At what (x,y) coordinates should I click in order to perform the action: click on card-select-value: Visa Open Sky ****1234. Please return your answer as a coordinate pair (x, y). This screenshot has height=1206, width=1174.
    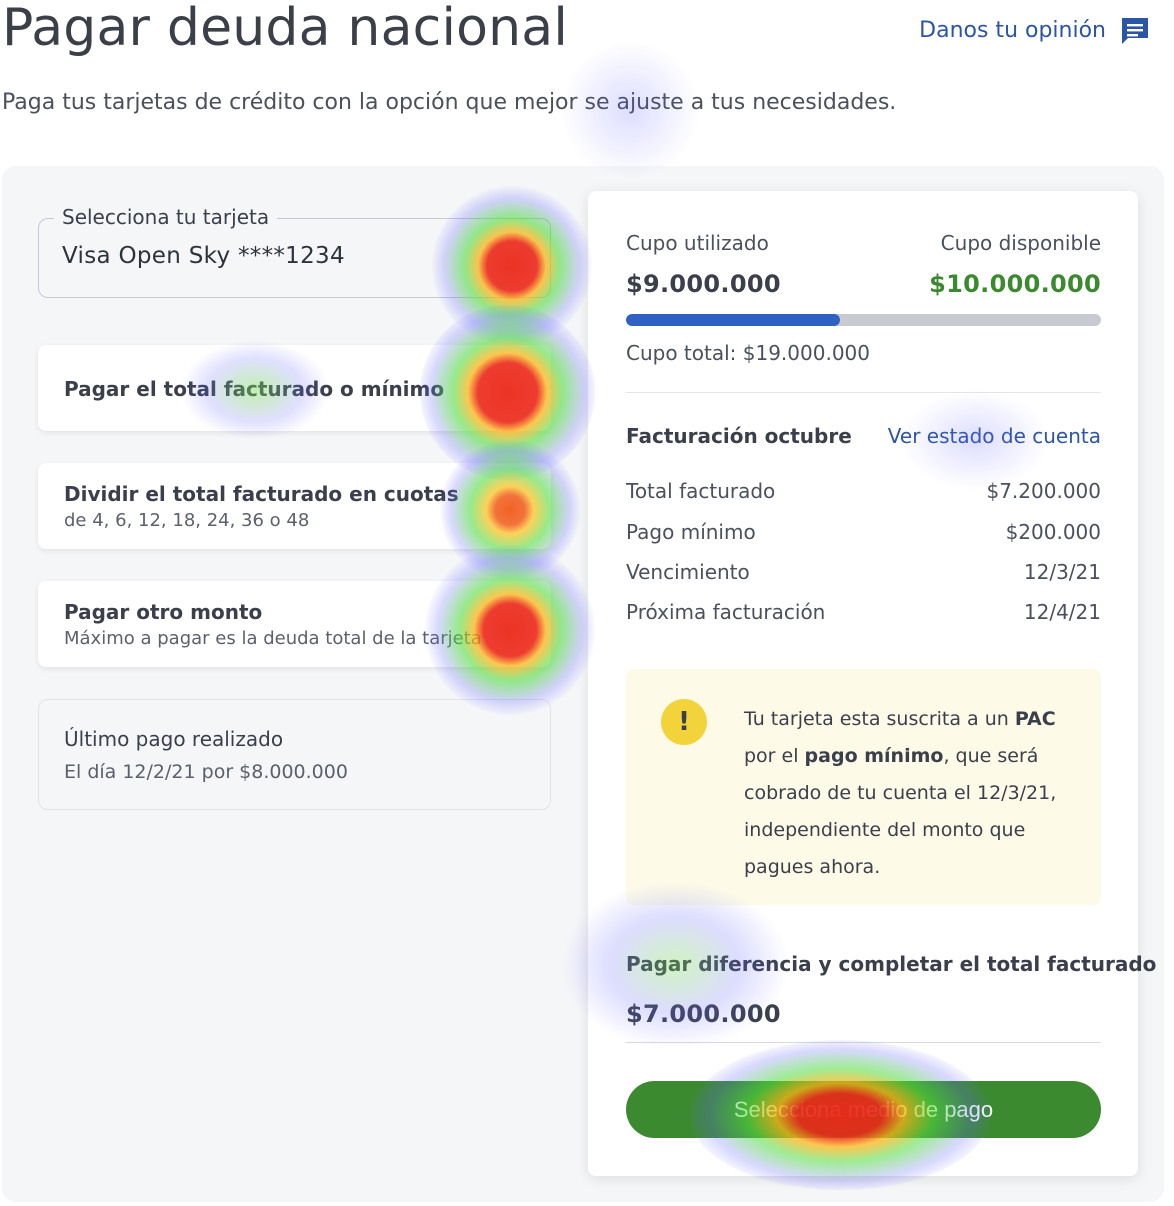
    Looking at the image, I should click on (203, 256).